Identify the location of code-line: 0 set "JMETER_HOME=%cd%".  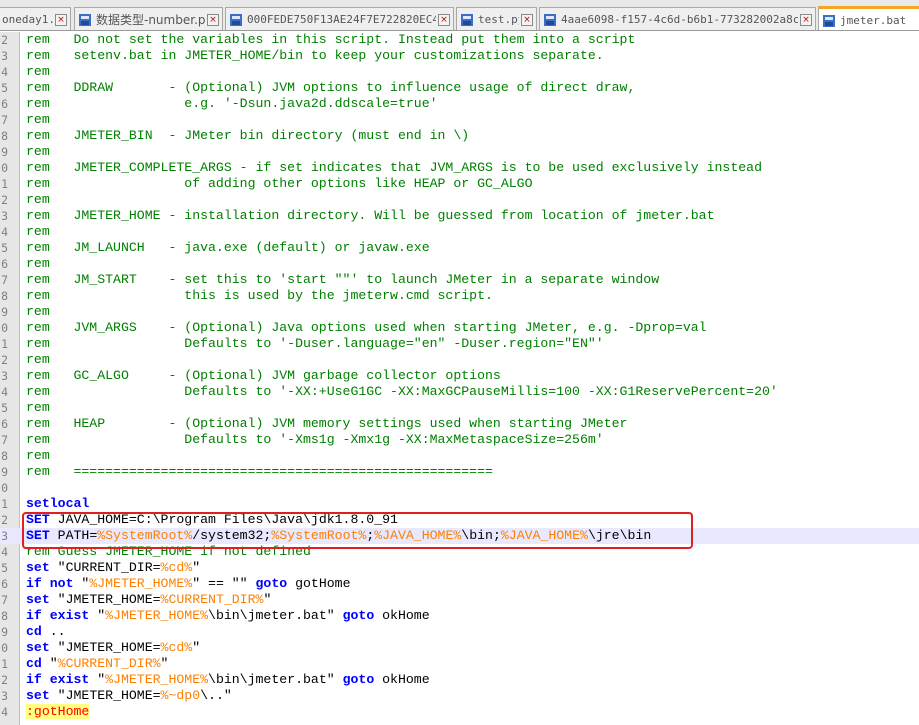
(459, 648).